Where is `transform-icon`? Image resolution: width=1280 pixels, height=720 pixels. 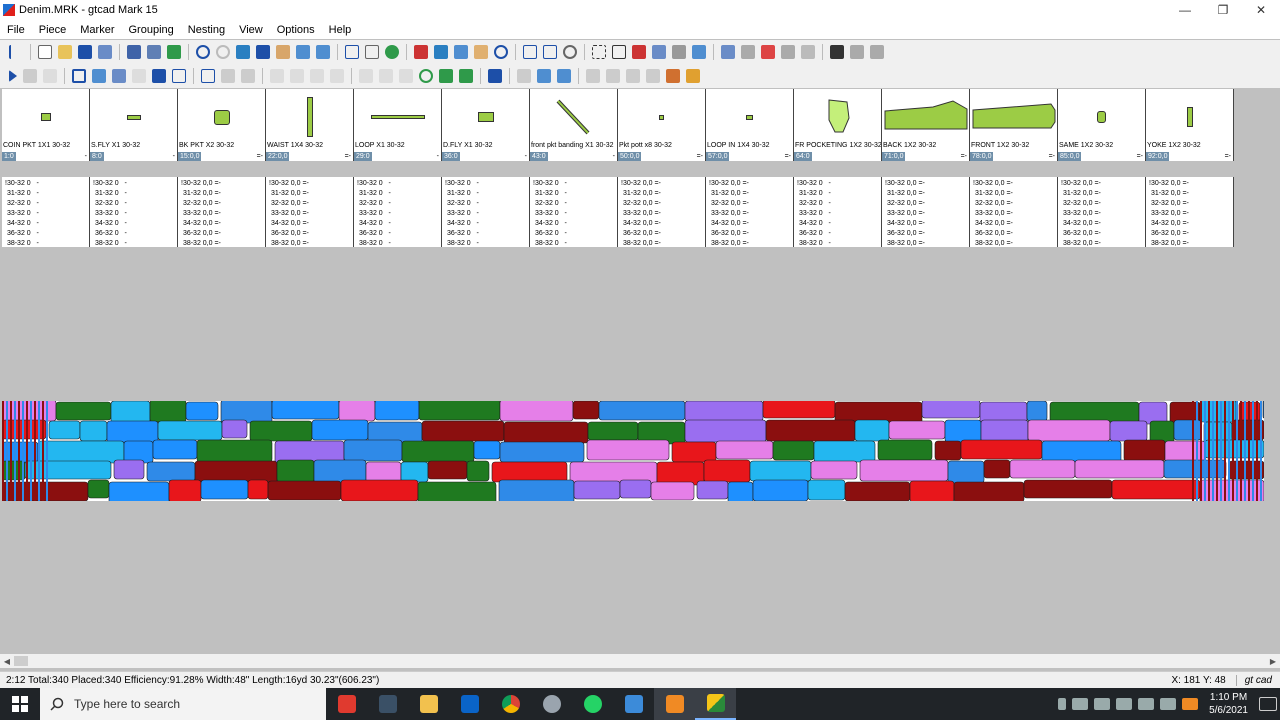 transform-icon is located at coordinates (659, 52).